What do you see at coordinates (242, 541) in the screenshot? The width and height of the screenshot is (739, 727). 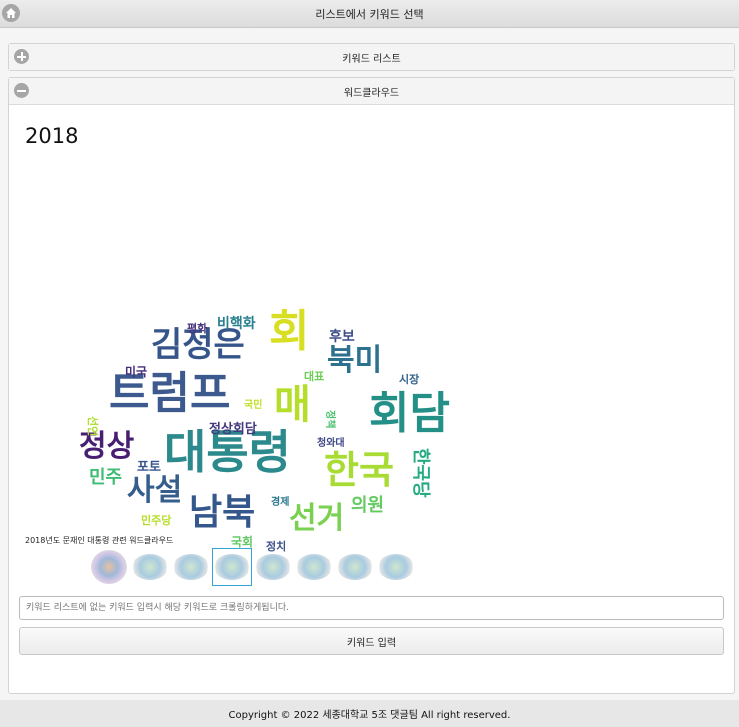 I see `wordcloud-word: 국회` at bounding box center [242, 541].